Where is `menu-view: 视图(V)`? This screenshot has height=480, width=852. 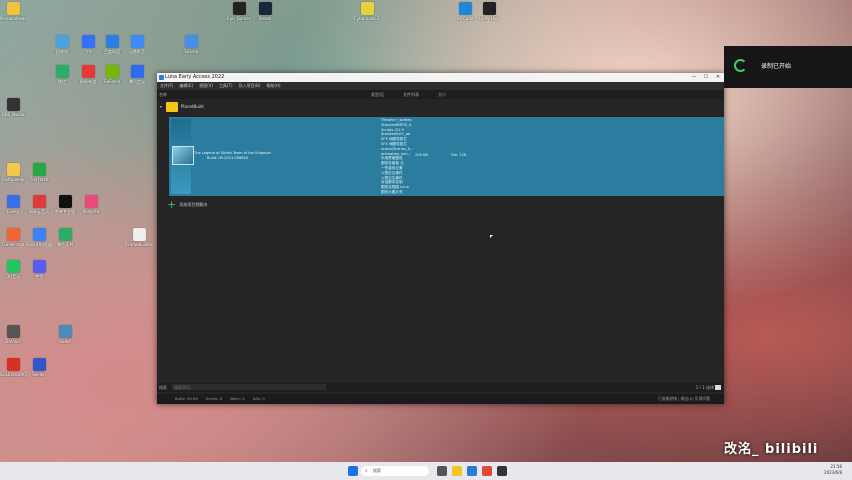 menu-view: 视图(V) is located at coordinates (206, 86).